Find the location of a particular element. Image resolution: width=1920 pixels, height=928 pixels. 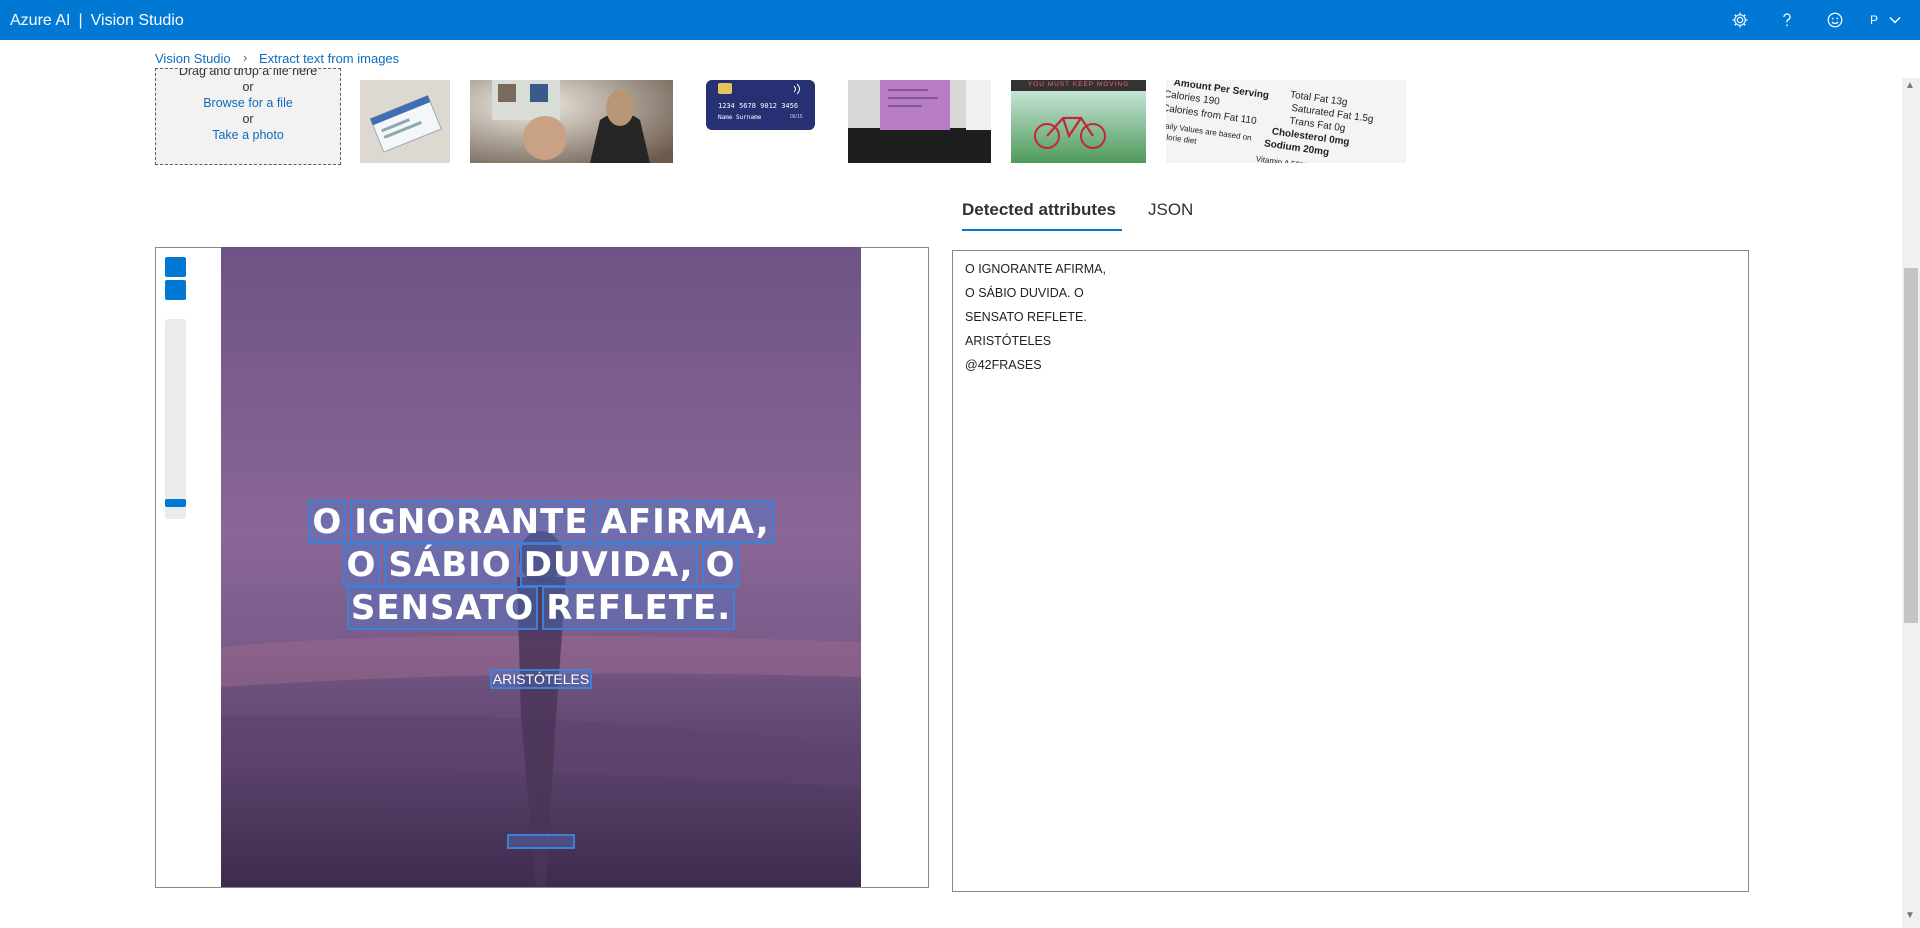

sample-thumbnail-id-card is located at coordinates (405, 121).